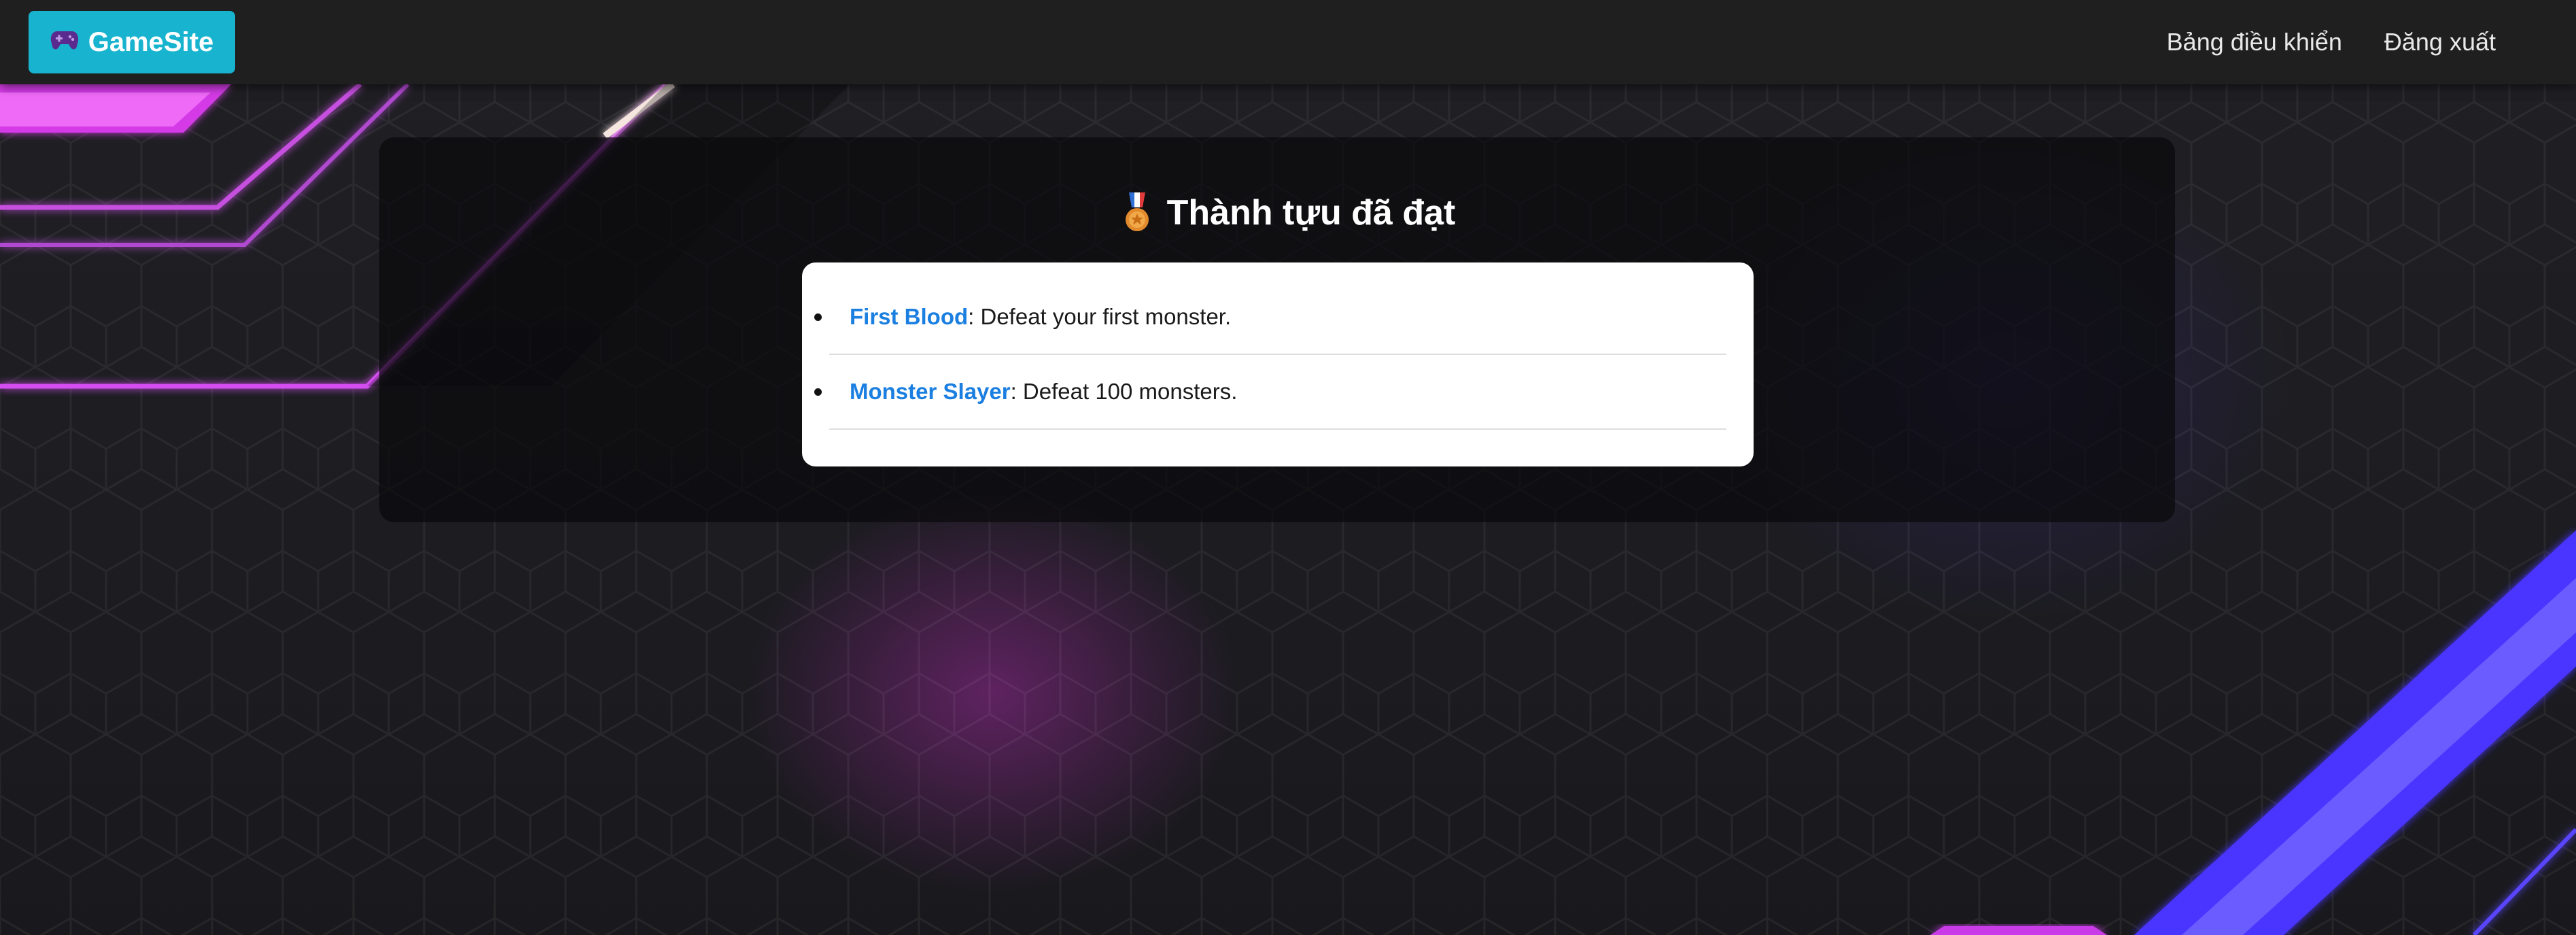  What do you see at coordinates (1100, 317) in the screenshot?
I see `achievement-description: : Defeat your first monster.` at bounding box center [1100, 317].